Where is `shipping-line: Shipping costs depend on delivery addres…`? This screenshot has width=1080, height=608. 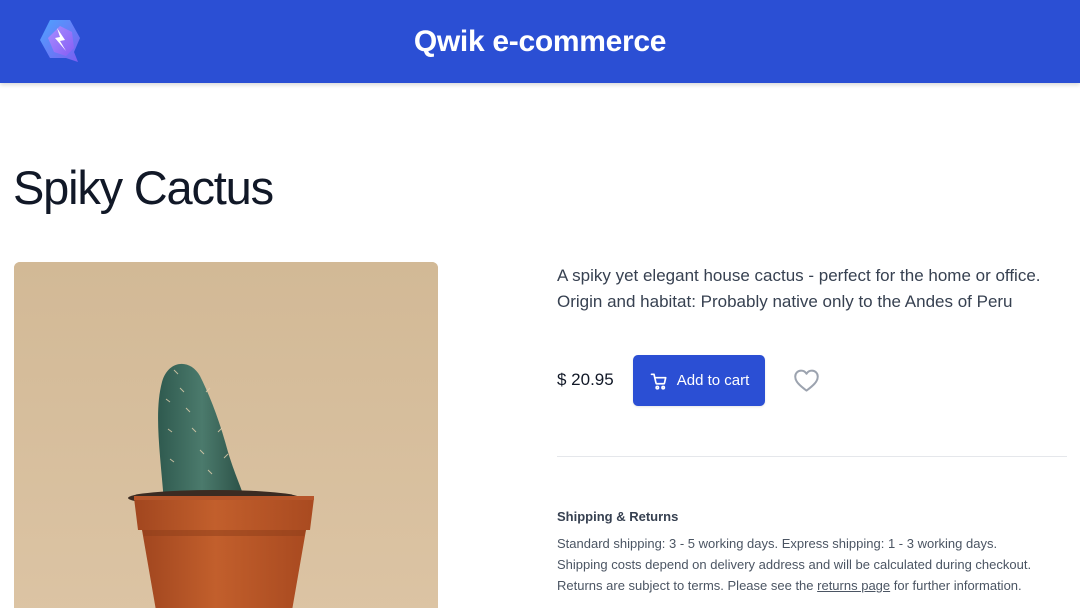
shipping-line: Shipping costs depend on delivery addres… is located at coordinates (794, 564).